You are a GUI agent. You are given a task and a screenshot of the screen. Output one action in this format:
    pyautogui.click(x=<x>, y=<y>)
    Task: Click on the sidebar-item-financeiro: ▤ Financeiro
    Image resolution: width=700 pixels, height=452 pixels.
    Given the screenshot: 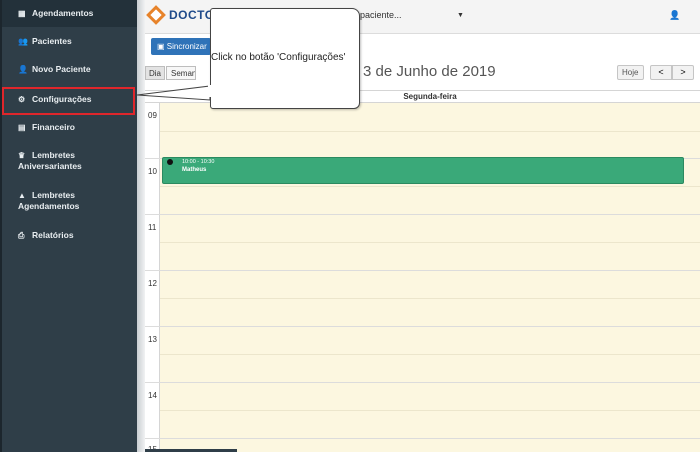 What is the action you would take?
    pyautogui.click(x=68, y=127)
    